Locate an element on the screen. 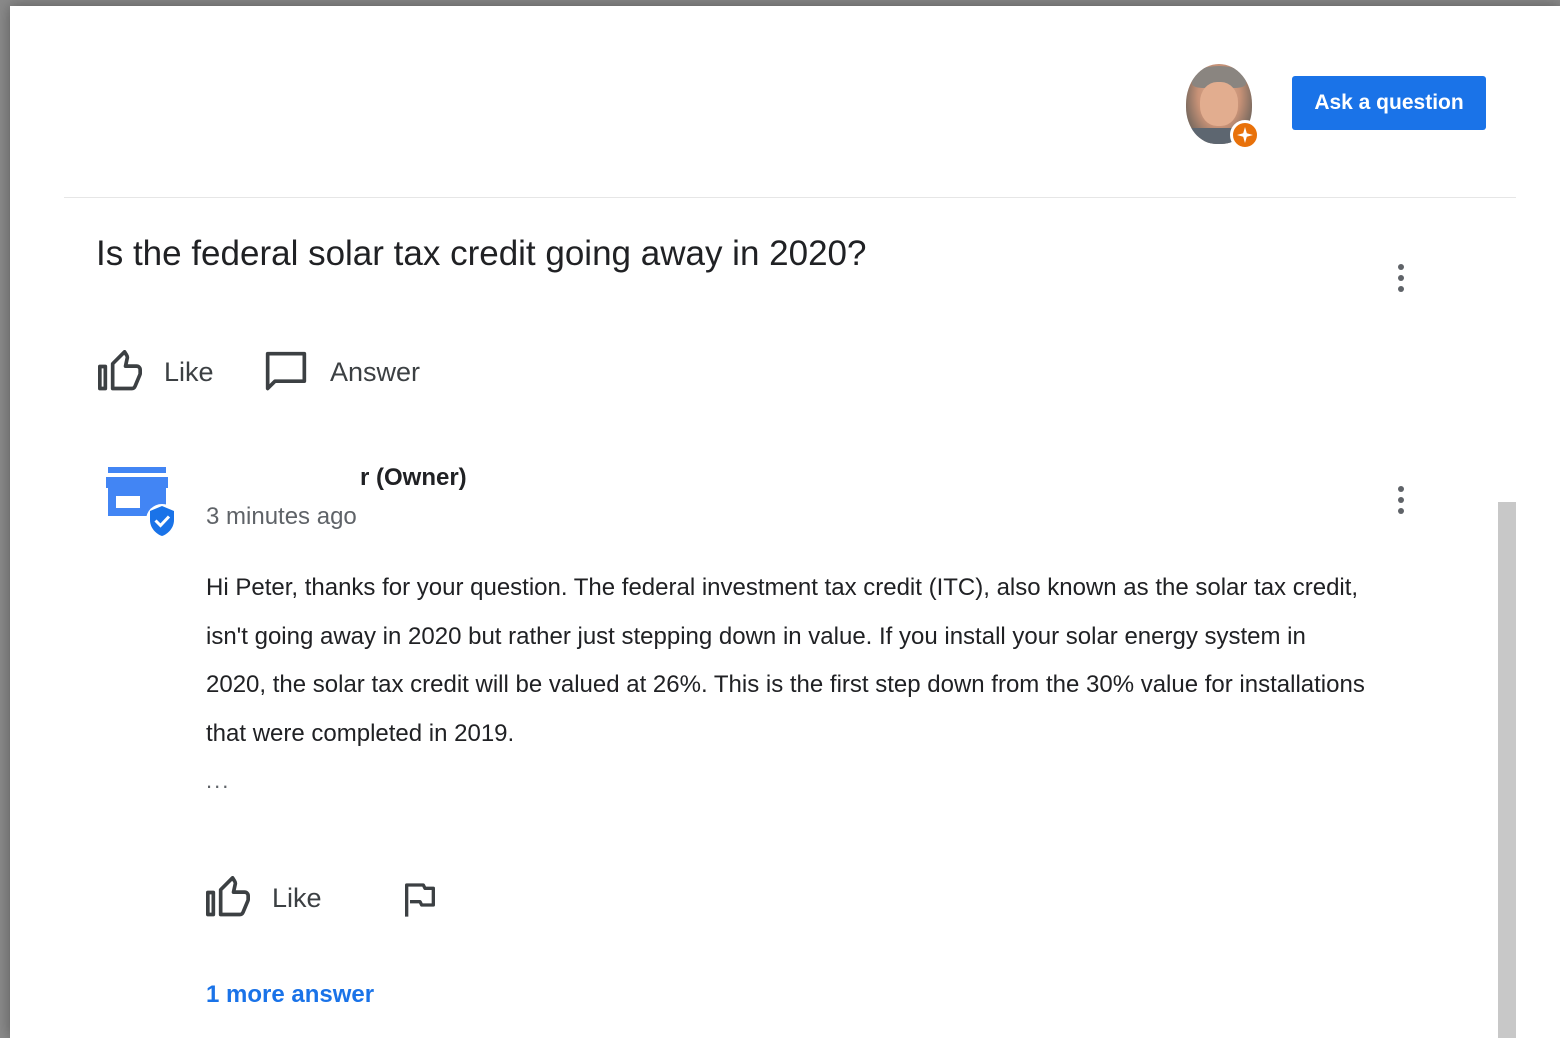 The width and height of the screenshot is (1560, 1038). answer-like-button: Like is located at coordinates (264, 898).